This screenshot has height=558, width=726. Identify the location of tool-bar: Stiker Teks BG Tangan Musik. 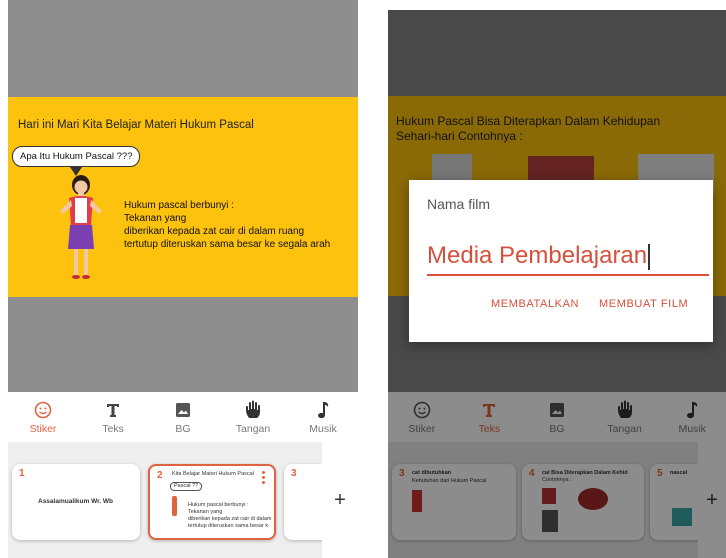
(183, 417).